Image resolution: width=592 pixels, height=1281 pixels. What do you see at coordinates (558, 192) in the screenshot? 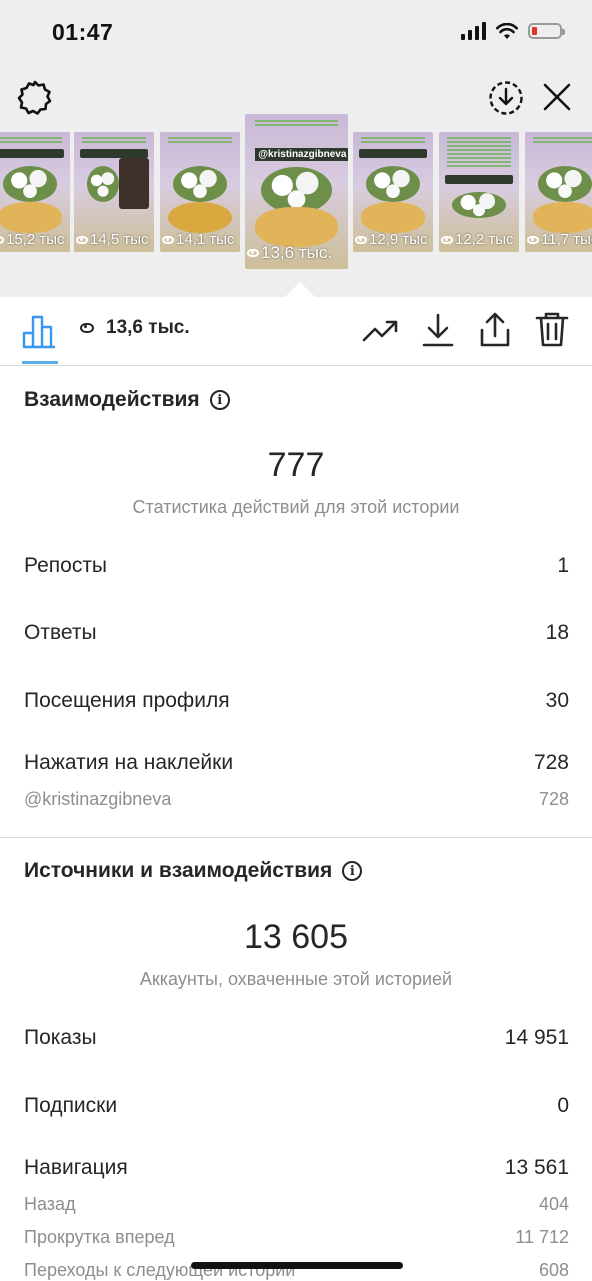
I see `story-thumbnail: 11,7 тыс` at bounding box center [558, 192].